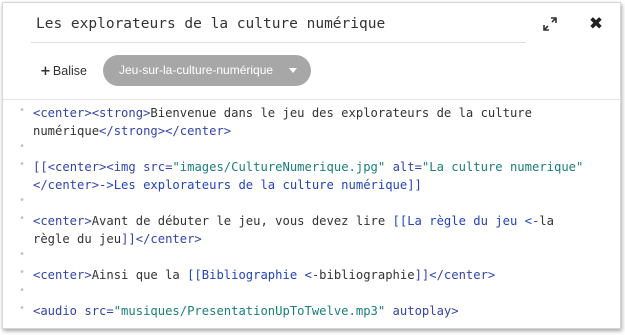  What do you see at coordinates (550, 24) in the screenshot?
I see `expand-arrows-icon` at bounding box center [550, 24].